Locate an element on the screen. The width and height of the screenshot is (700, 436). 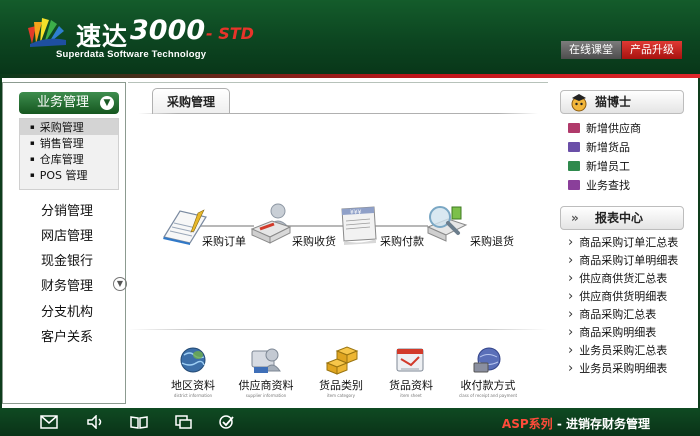
sidebar-item-finance-label: 财务管理 is located at coordinates (67, 286).